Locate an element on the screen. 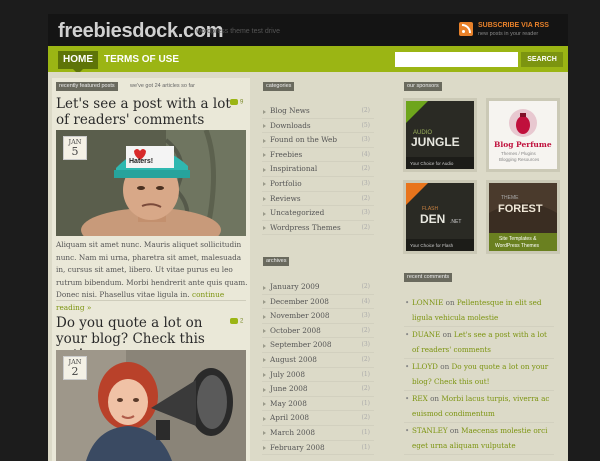  comment-count: 2 is located at coordinates (236, 321).